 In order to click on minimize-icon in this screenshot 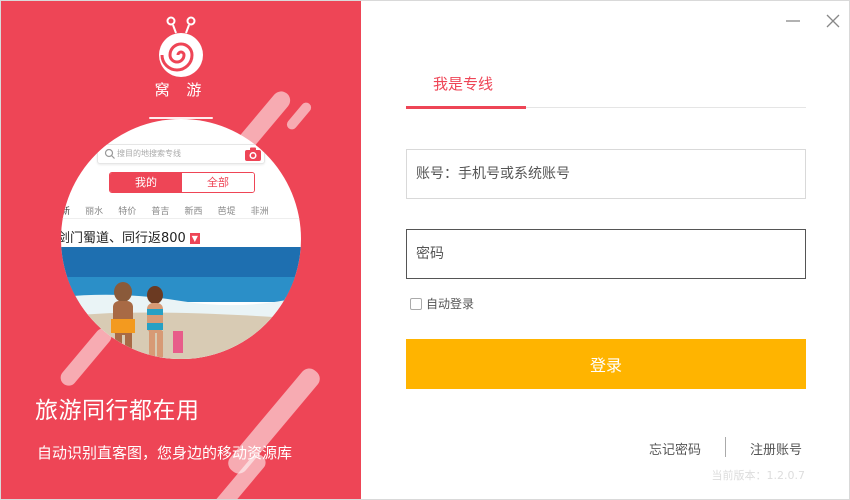, I will do `click(793, 21)`.